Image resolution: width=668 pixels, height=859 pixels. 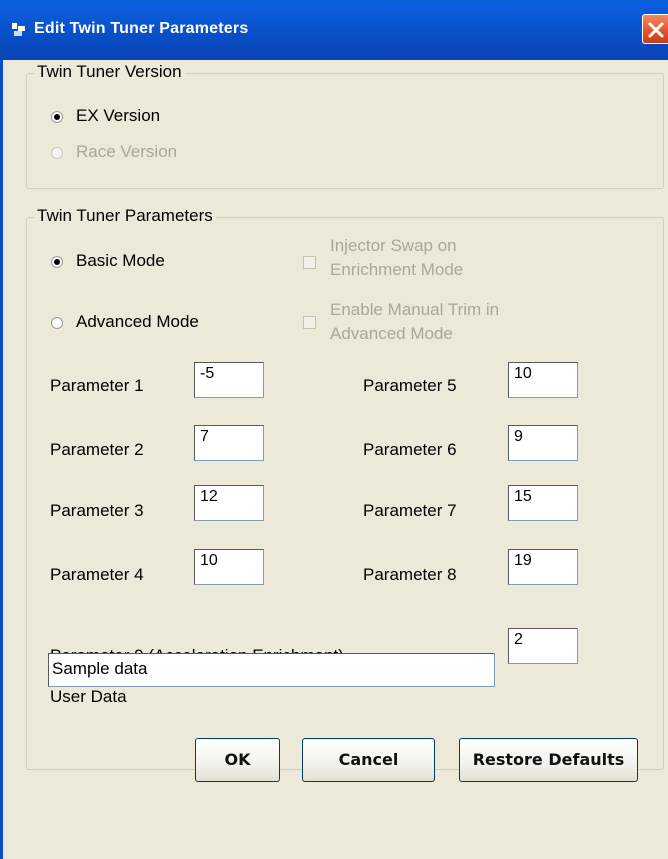 I want to click on close-button, so click(x=655, y=29).